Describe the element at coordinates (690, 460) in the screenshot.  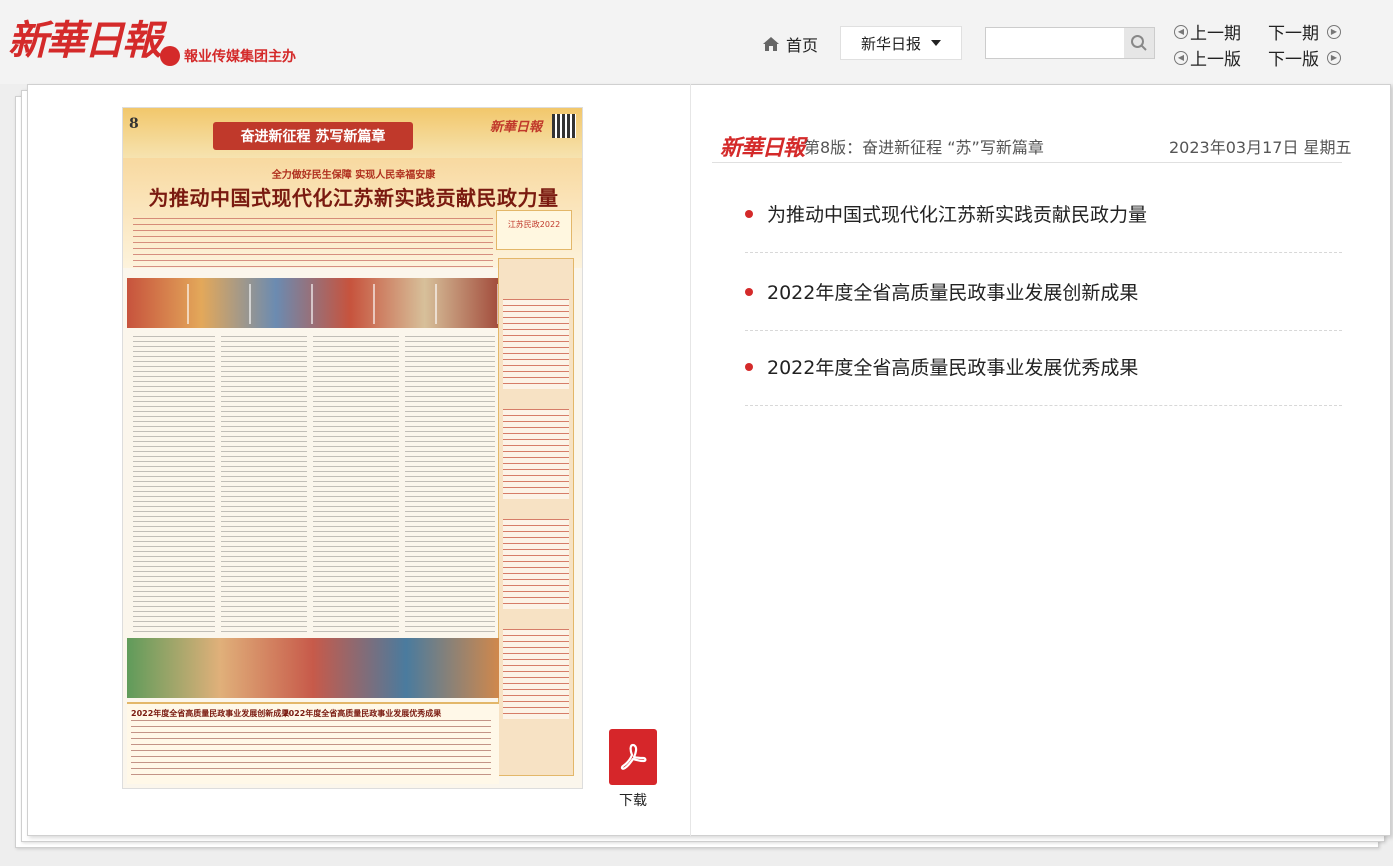
I see `panel-divider` at that location.